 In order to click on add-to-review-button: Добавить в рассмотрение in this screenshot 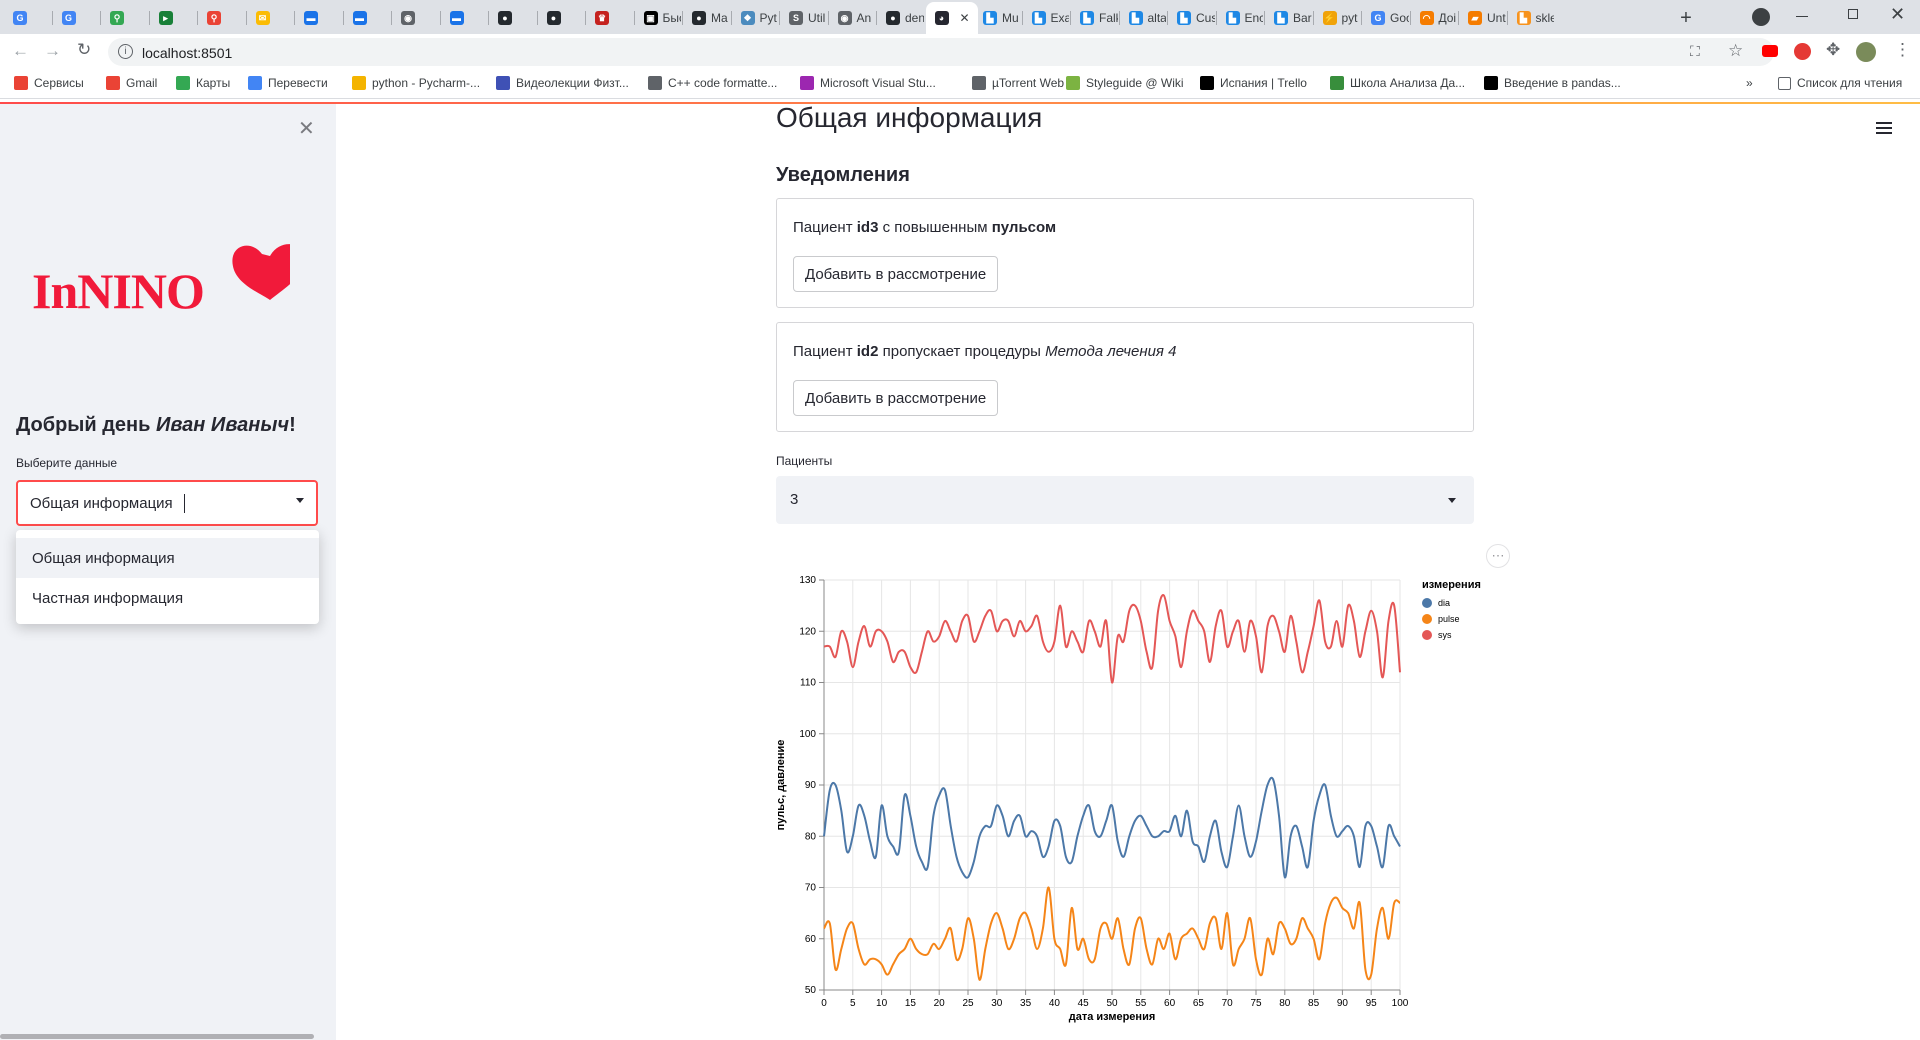, I will do `click(896, 274)`.